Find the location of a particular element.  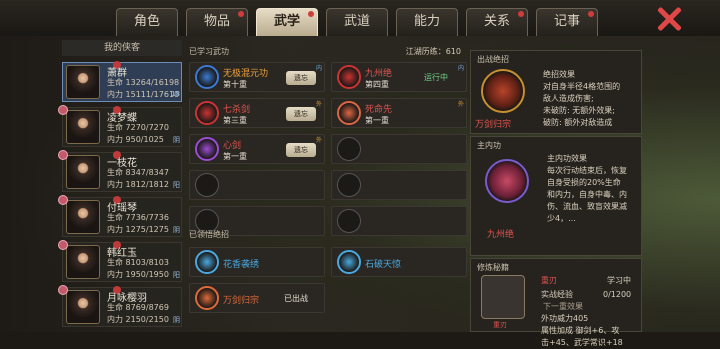

inner-skill-icon is located at coordinates (507, 181).